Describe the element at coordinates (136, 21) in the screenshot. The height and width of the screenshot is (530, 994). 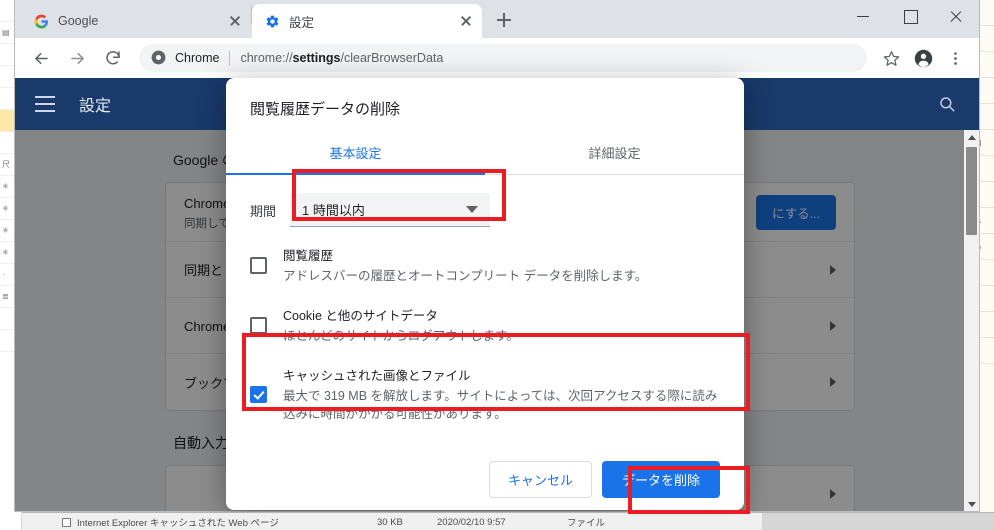
I see `browser-tab-google: Google` at that location.